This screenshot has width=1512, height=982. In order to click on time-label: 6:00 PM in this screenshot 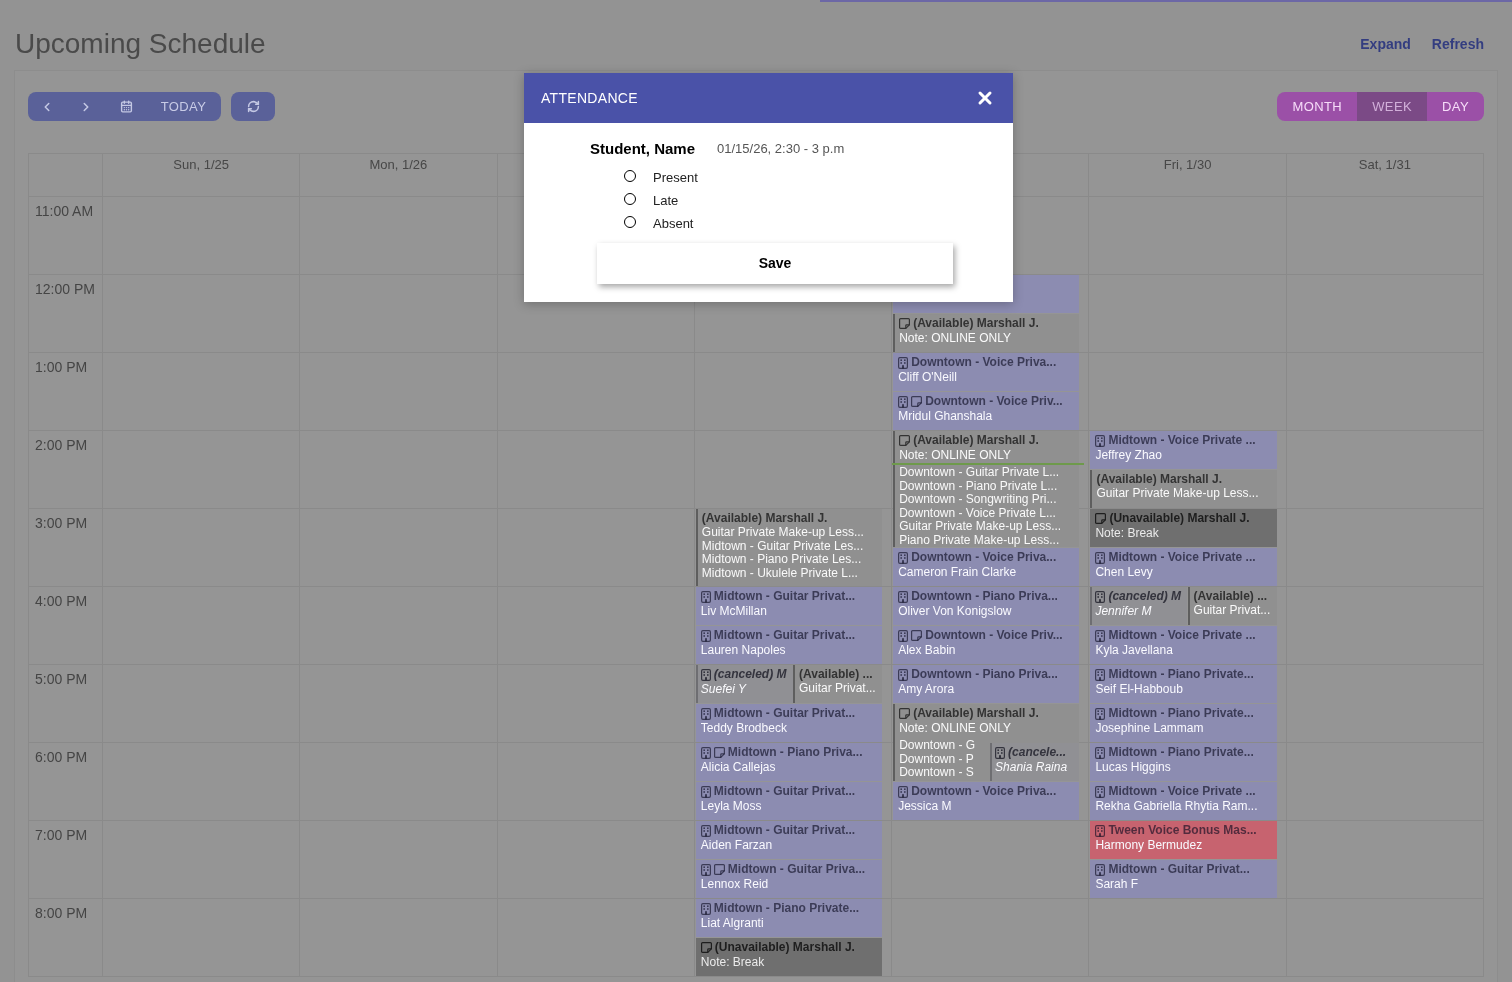, I will do `click(61, 757)`.